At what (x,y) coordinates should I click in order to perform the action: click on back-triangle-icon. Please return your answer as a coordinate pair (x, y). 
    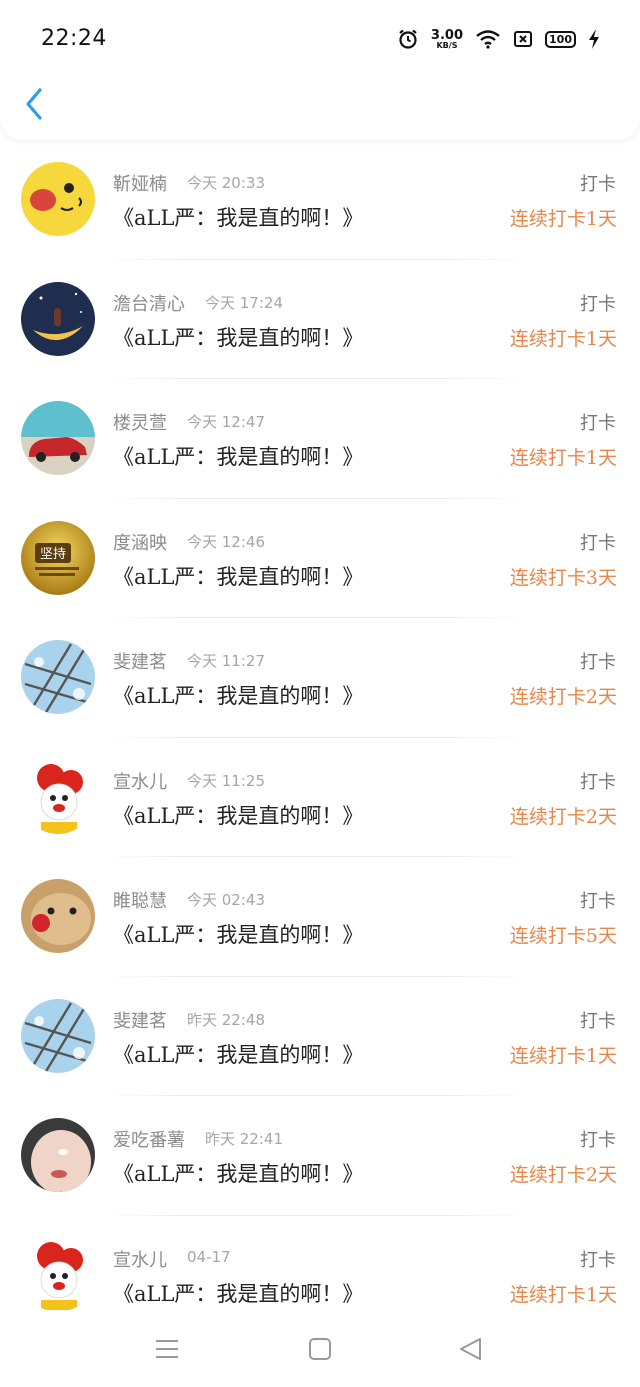
    Looking at the image, I should click on (471, 1349).